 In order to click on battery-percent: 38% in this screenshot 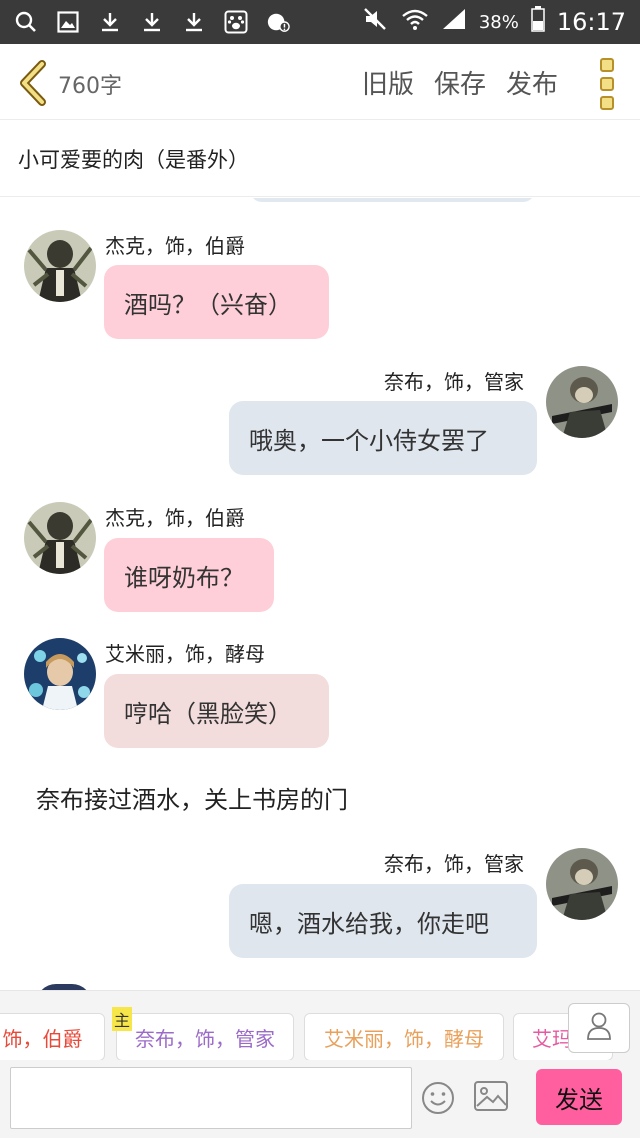, I will do `click(498, 22)`.